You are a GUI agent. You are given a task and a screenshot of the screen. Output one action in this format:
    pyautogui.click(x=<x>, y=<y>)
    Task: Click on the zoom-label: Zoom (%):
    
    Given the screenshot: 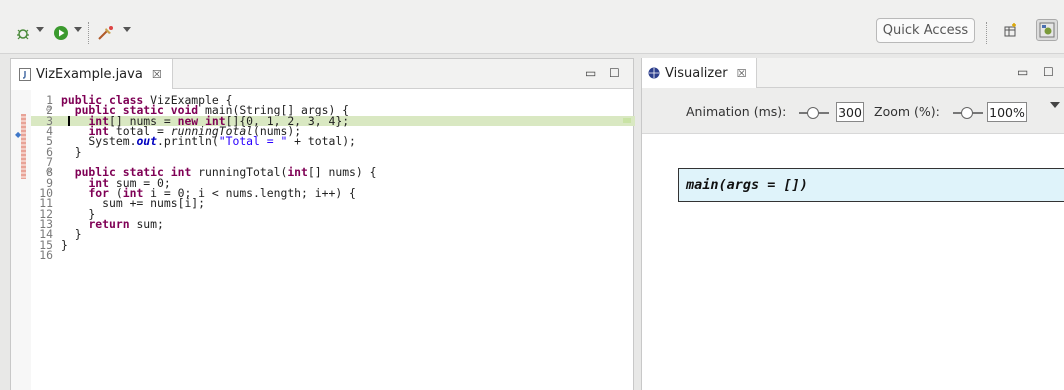 What is the action you would take?
    pyautogui.click(x=907, y=111)
    